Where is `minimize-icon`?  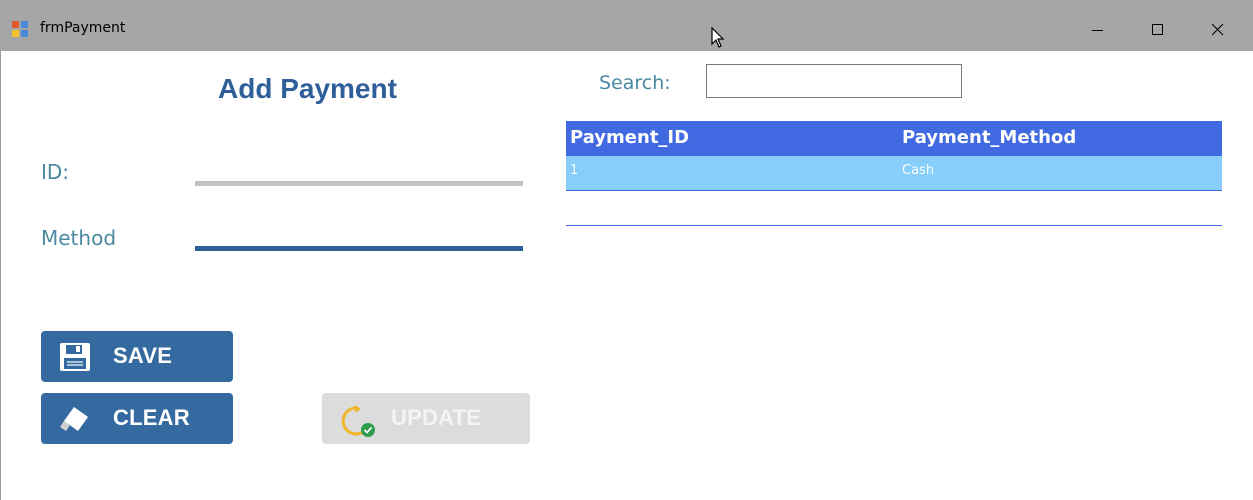 minimize-icon is located at coordinates (1097, 30).